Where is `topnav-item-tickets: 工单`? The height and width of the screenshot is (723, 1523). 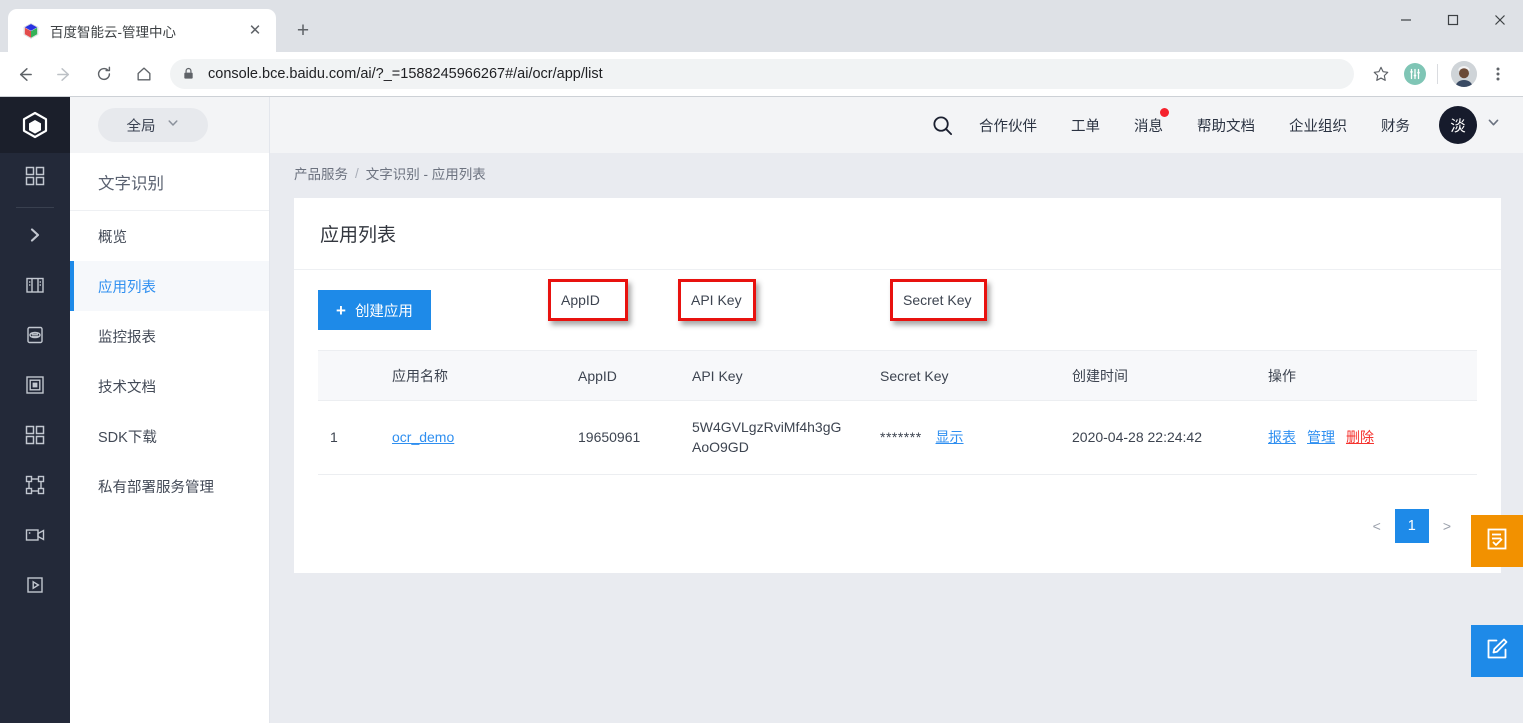 topnav-item-tickets: 工单 is located at coordinates (1085, 125).